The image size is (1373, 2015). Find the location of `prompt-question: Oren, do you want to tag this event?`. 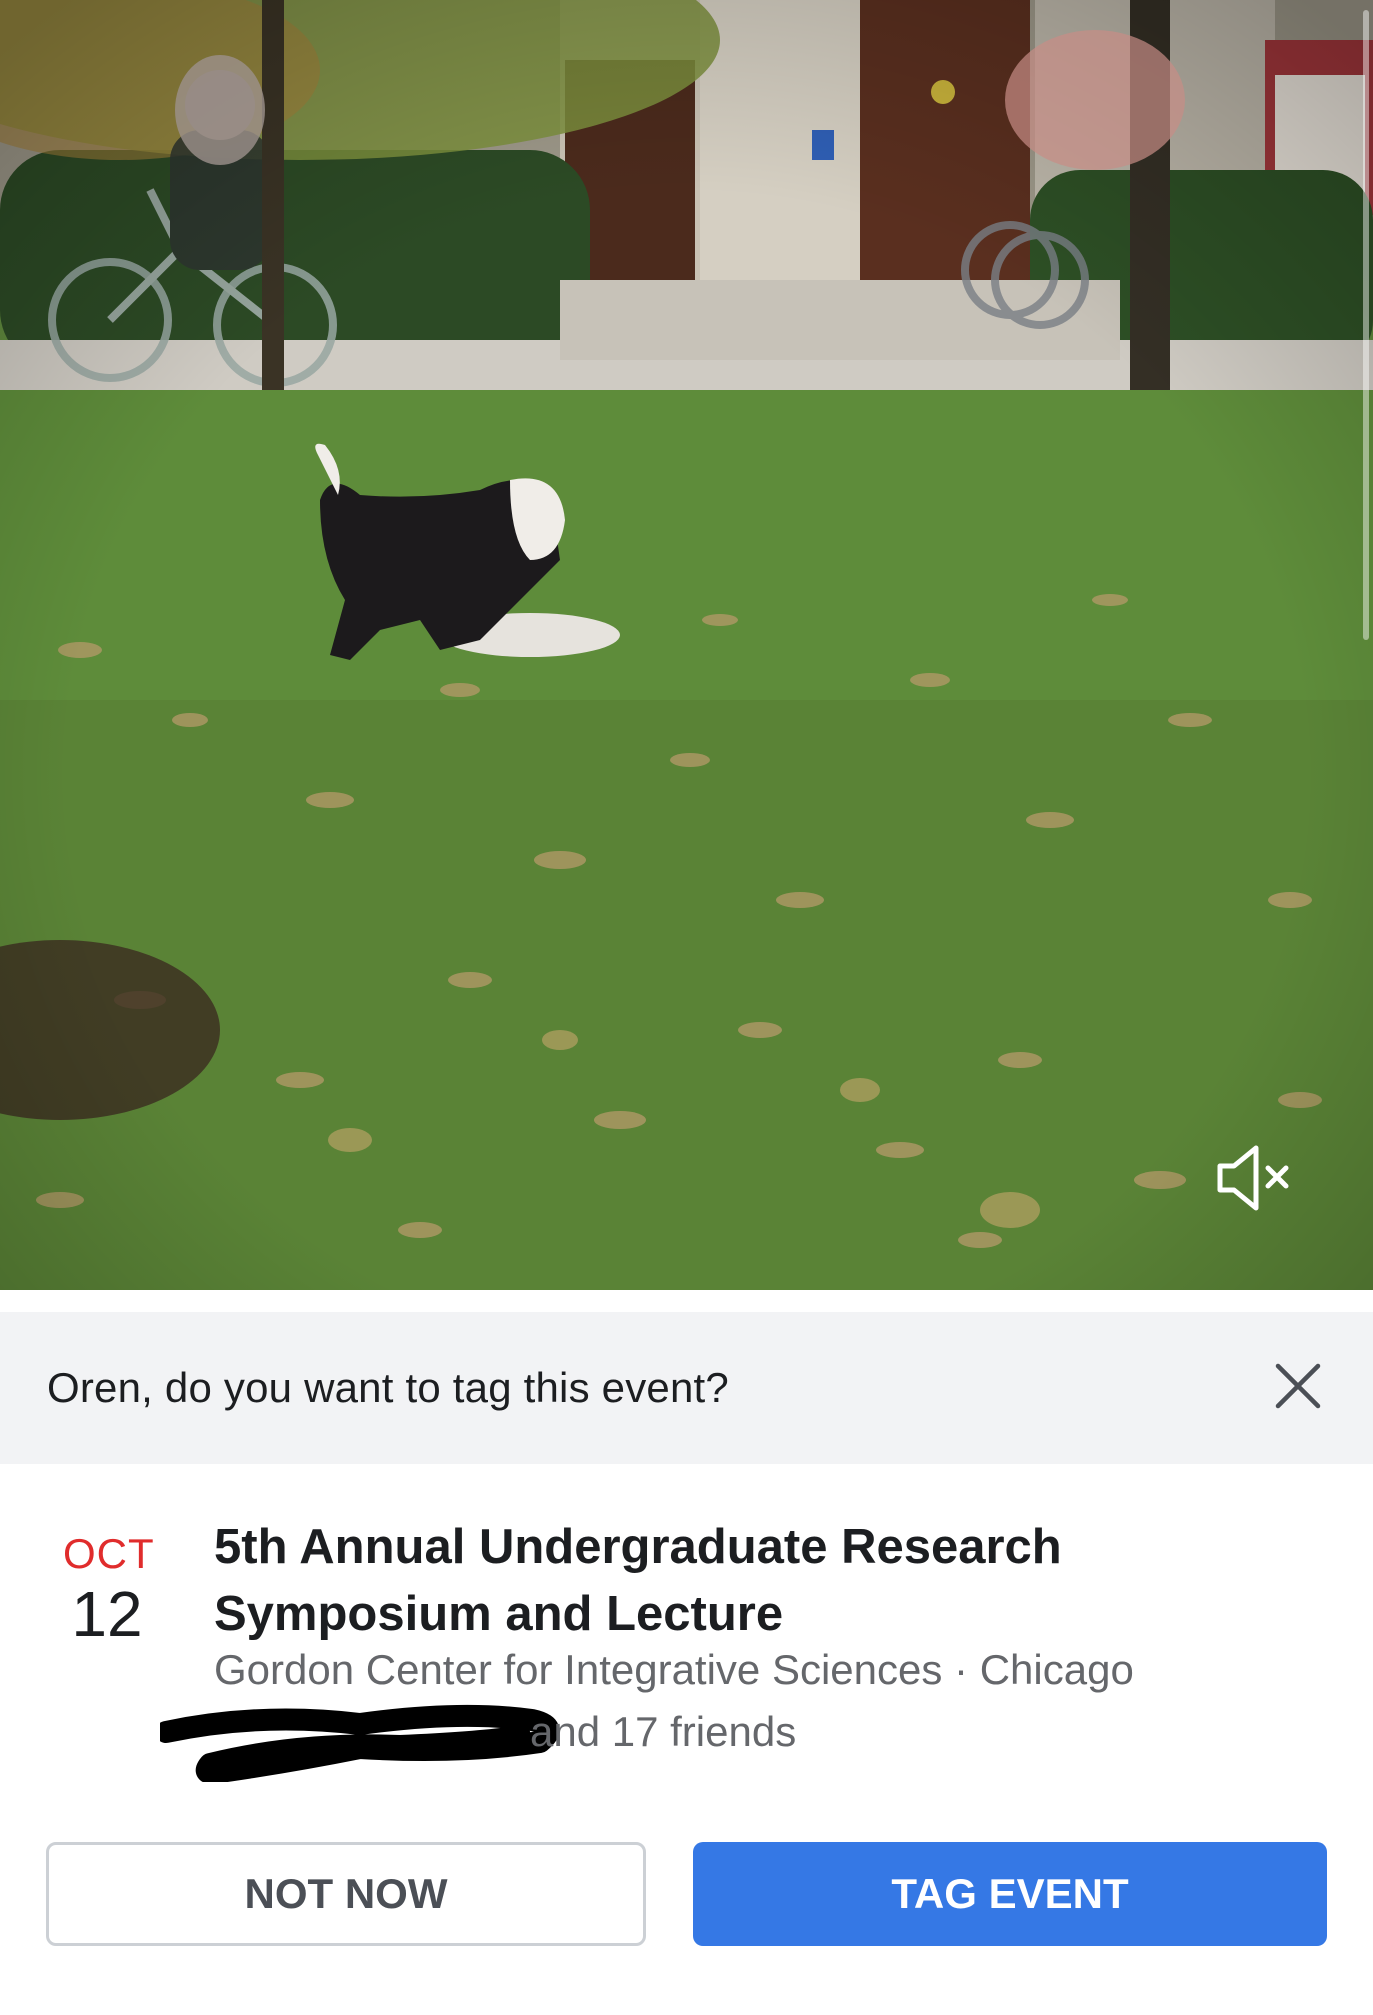

prompt-question: Oren, do you want to tag this event? is located at coordinates (388, 1387).